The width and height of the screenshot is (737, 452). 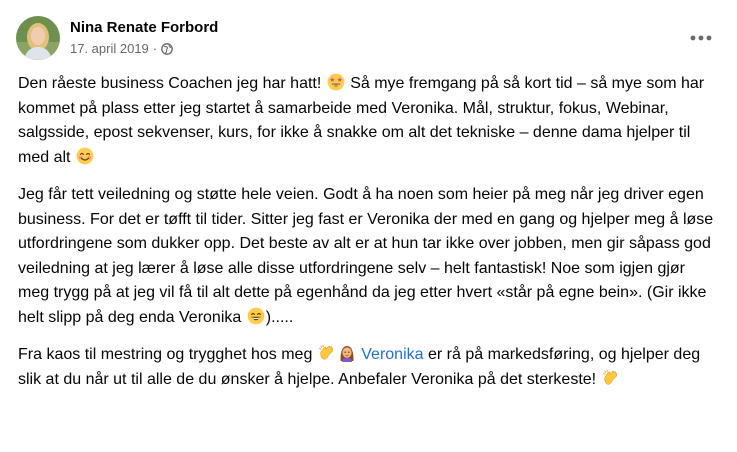 What do you see at coordinates (109, 49) in the screenshot?
I see `post-date: 17. april 2019` at bounding box center [109, 49].